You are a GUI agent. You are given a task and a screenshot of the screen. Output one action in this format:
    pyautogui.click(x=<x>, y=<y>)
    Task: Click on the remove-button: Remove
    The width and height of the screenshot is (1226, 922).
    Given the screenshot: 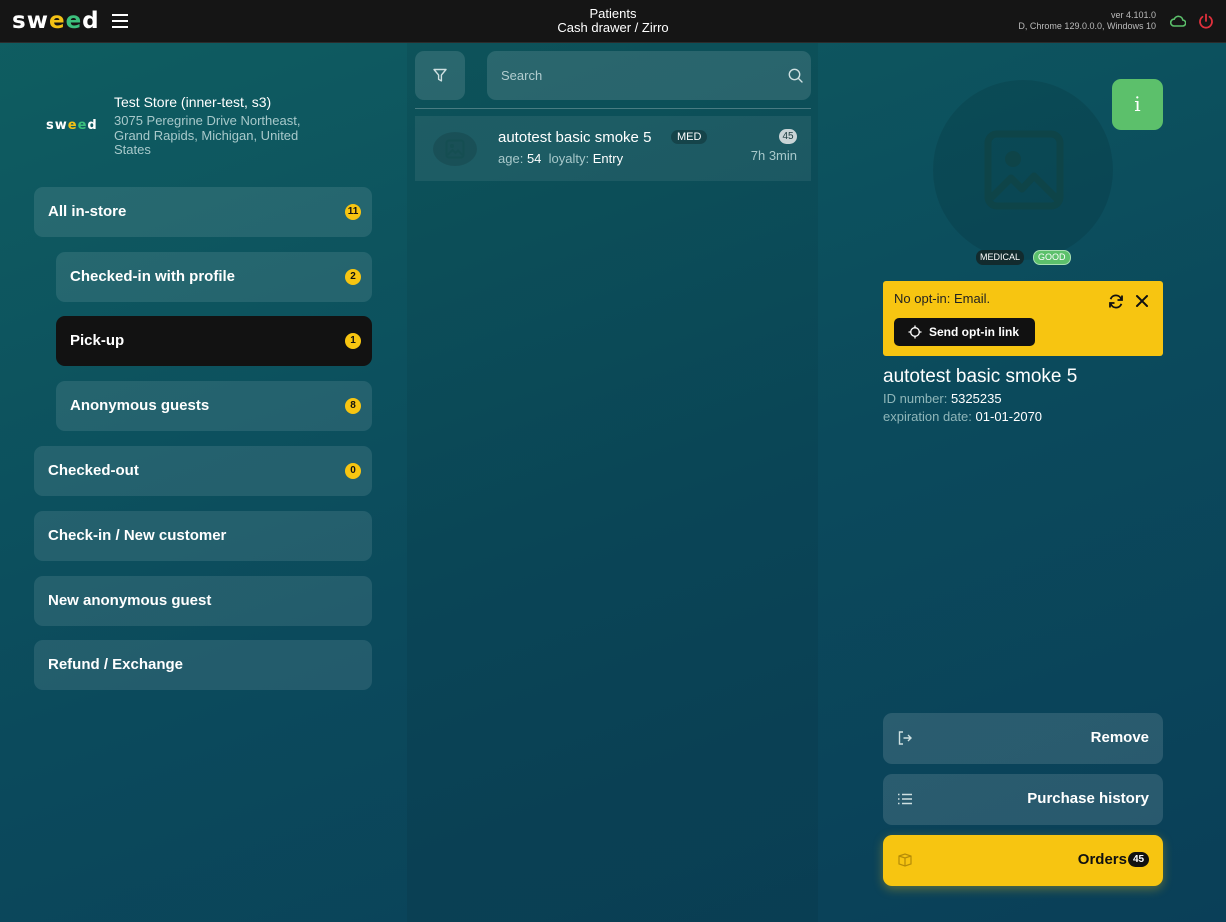 What is the action you would take?
    pyautogui.click(x=1023, y=738)
    